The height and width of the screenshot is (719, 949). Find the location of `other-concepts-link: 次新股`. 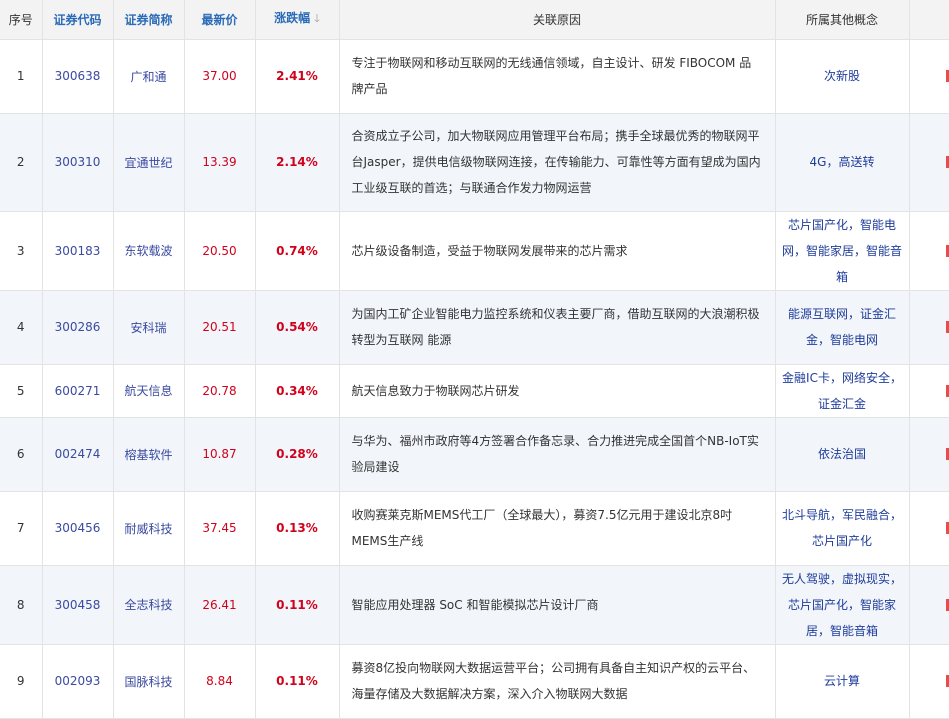

other-concepts-link: 次新股 is located at coordinates (842, 76).